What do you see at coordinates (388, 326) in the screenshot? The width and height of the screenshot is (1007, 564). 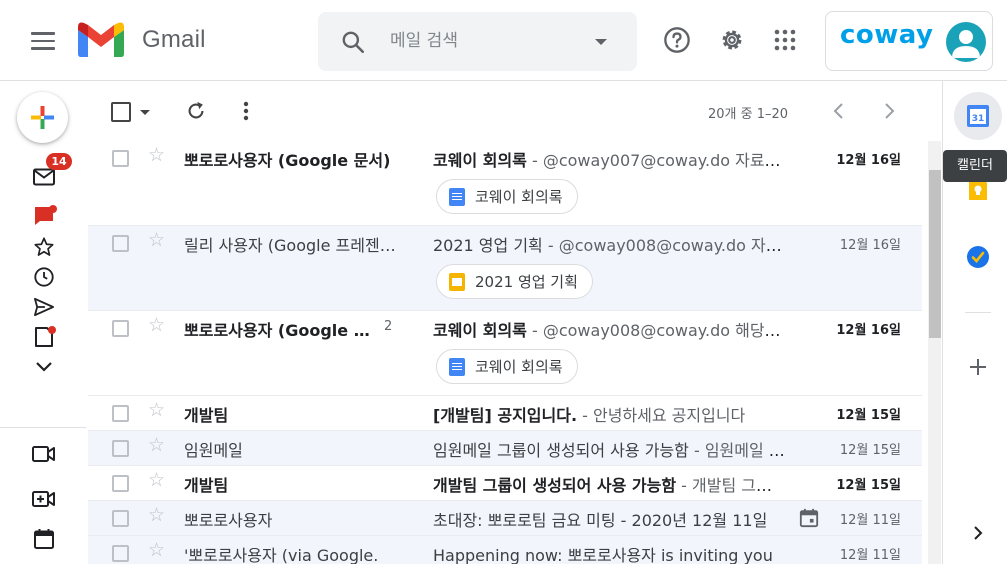 I see `thread-count: 2` at bounding box center [388, 326].